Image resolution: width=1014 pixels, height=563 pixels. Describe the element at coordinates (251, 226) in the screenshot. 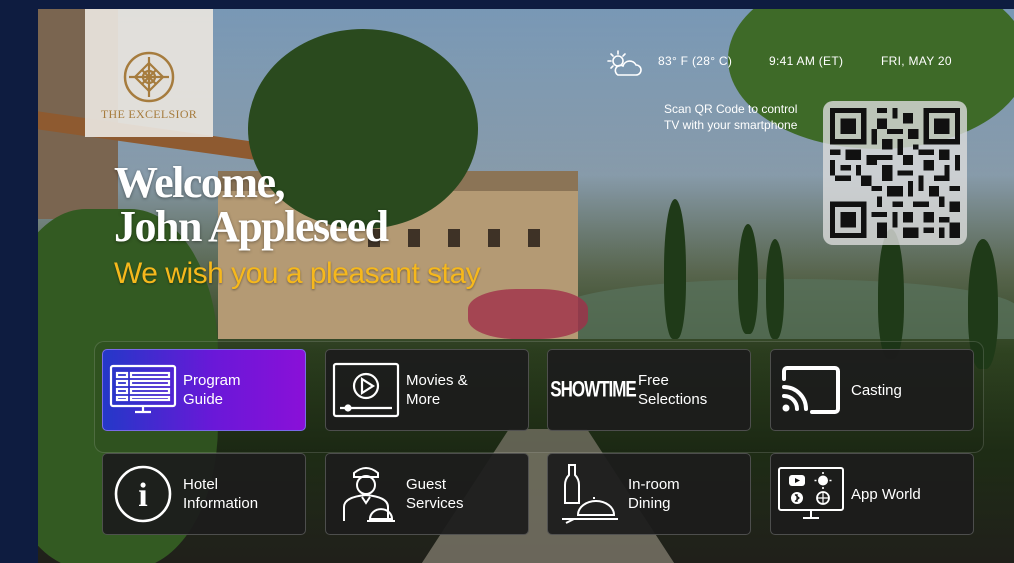

I see `guest-name: John Appleseed` at that location.